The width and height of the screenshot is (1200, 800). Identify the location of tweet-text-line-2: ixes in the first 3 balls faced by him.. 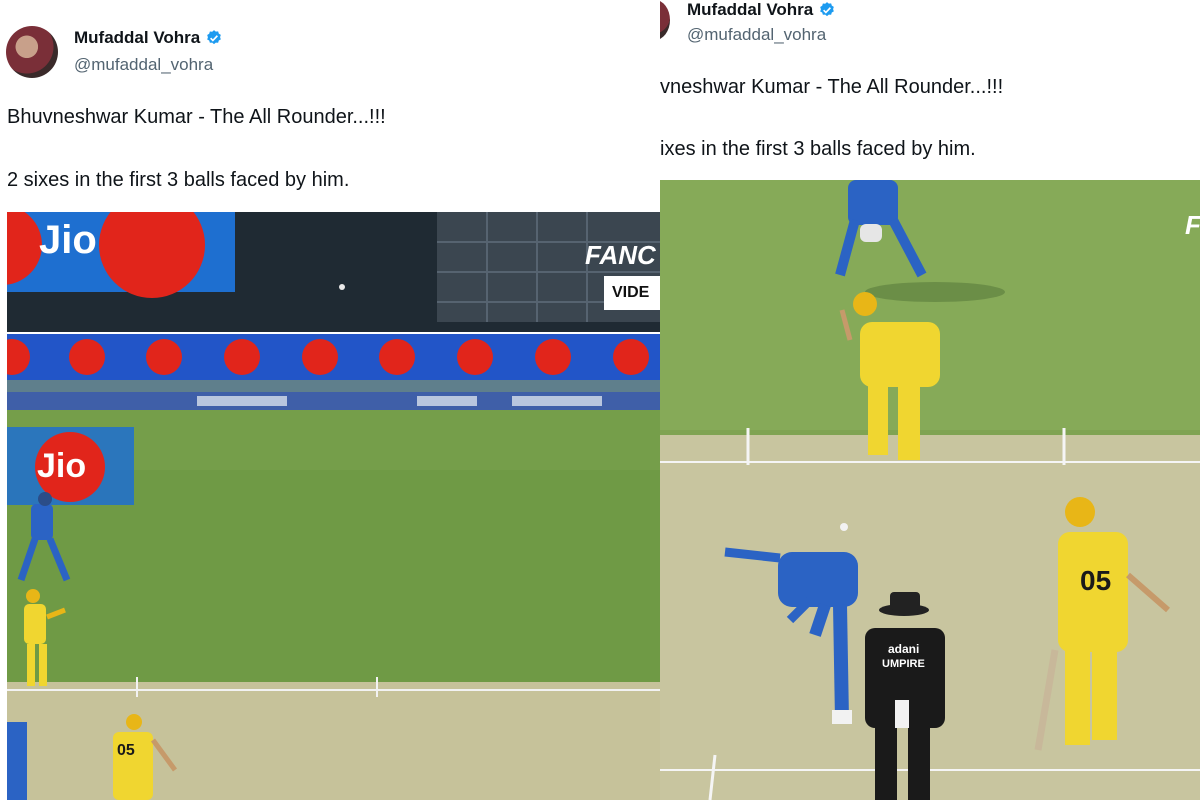
(818, 149).